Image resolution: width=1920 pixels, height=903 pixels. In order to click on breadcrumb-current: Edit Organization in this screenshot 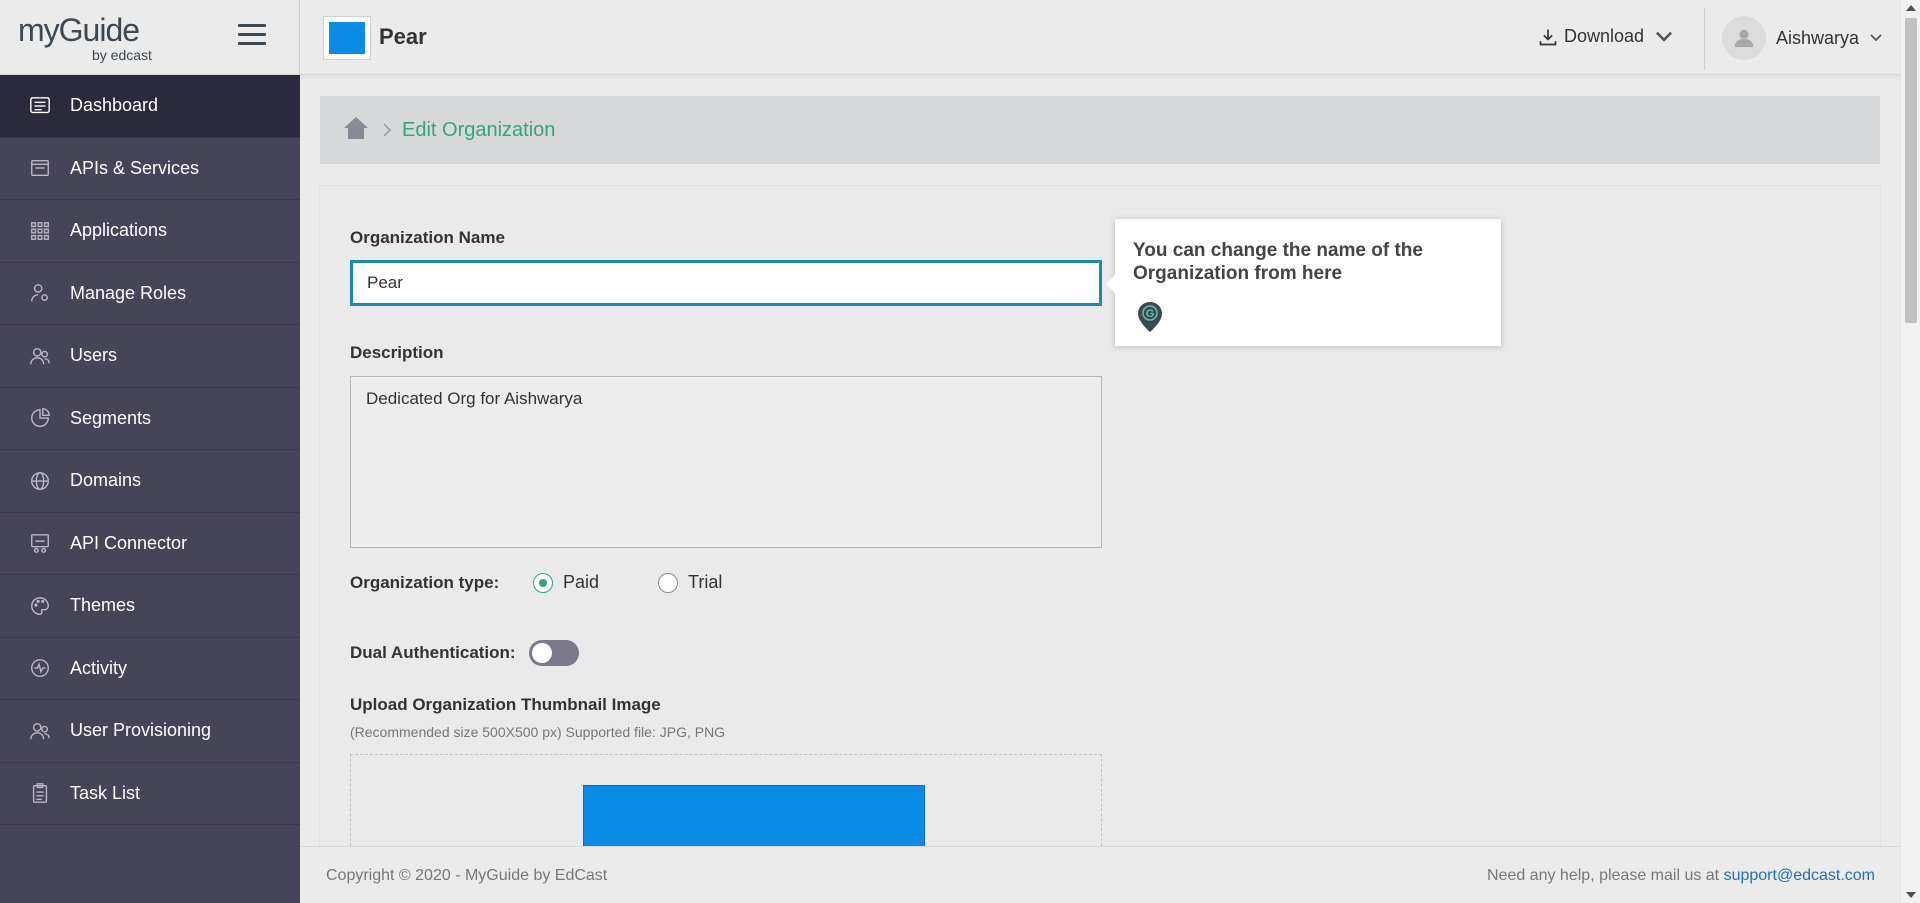, I will do `click(479, 129)`.